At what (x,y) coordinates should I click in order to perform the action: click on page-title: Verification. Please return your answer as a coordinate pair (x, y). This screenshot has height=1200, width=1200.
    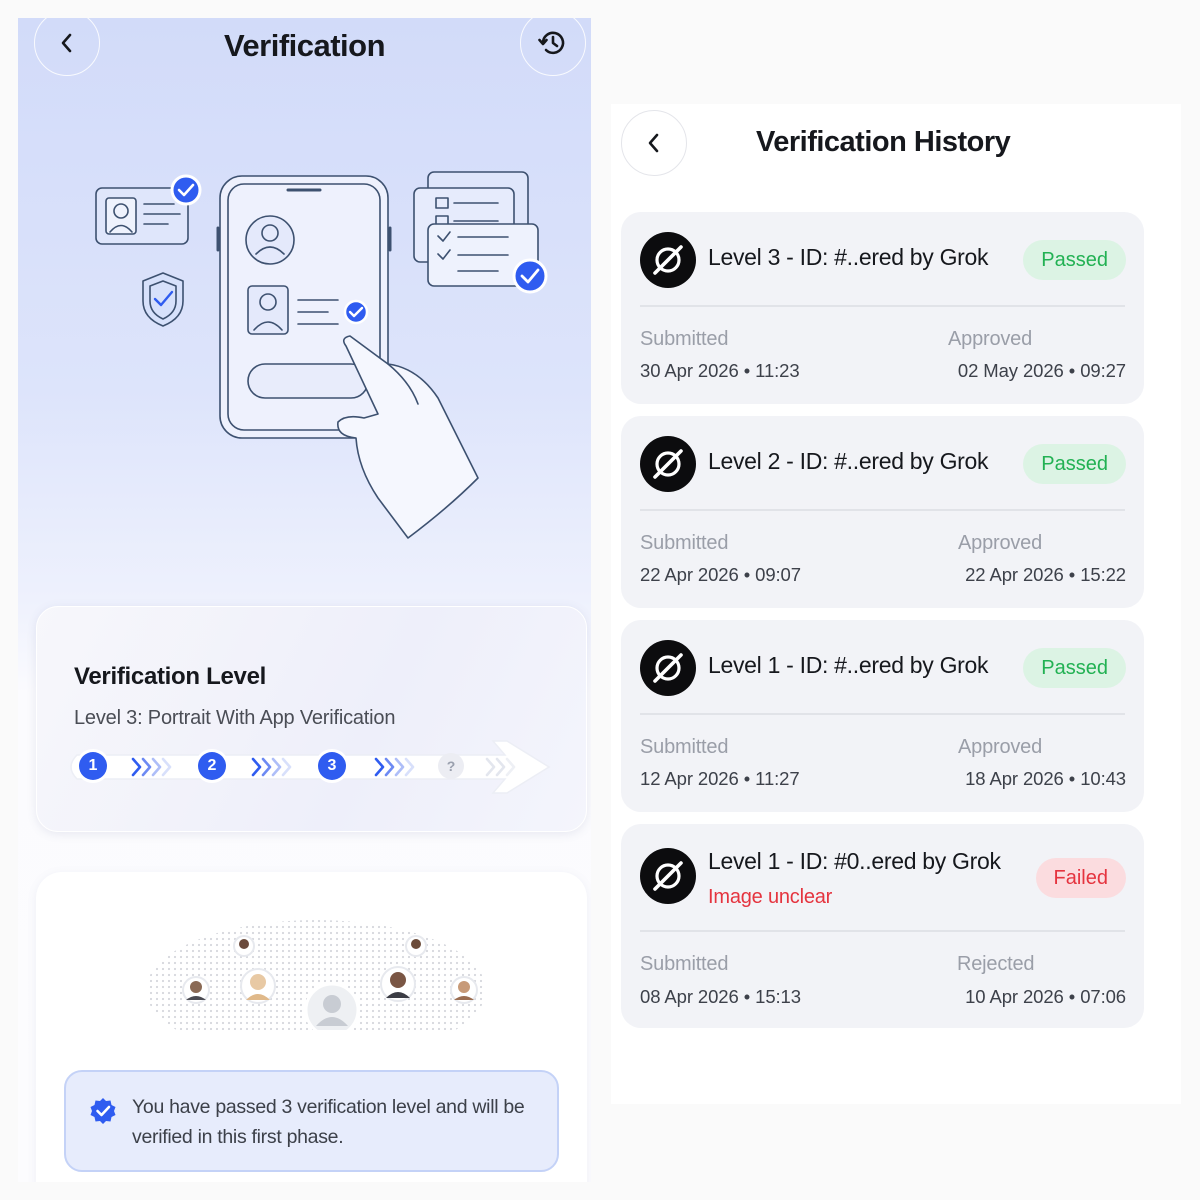
    Looking at the image, I should click on (304, 45).